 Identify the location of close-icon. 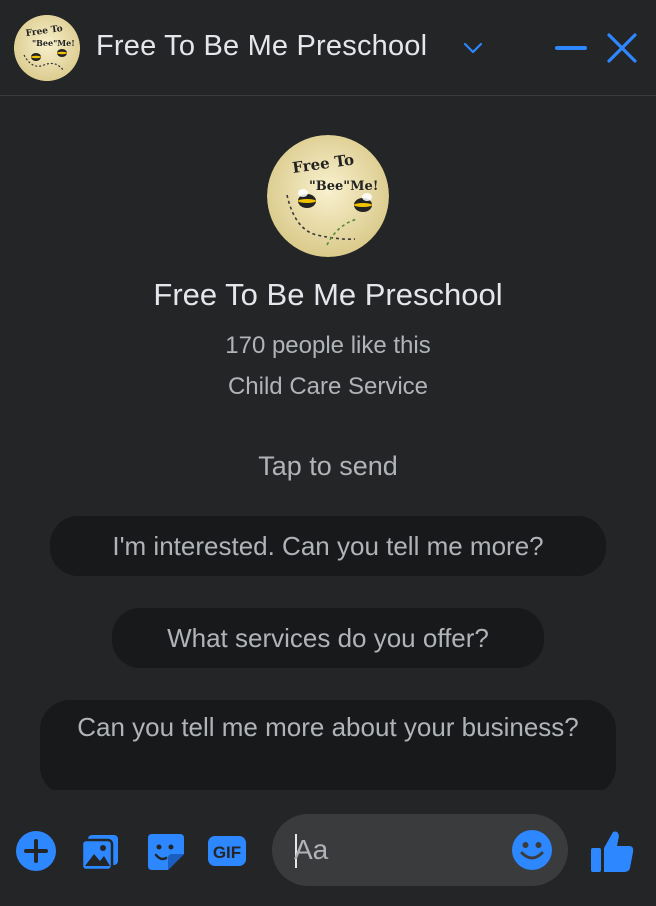
(622, 48).